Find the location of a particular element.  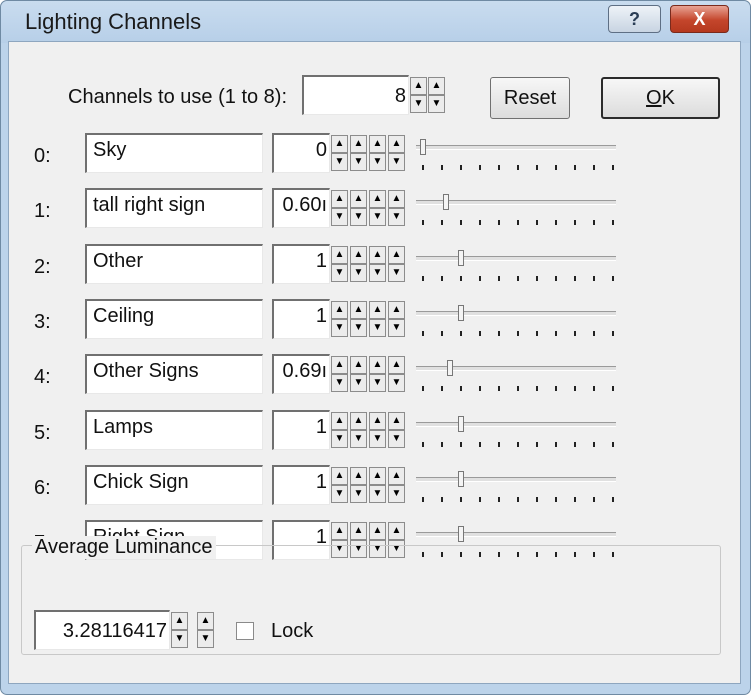

channel-name-input: Sky is located at coordinates (174, 153).